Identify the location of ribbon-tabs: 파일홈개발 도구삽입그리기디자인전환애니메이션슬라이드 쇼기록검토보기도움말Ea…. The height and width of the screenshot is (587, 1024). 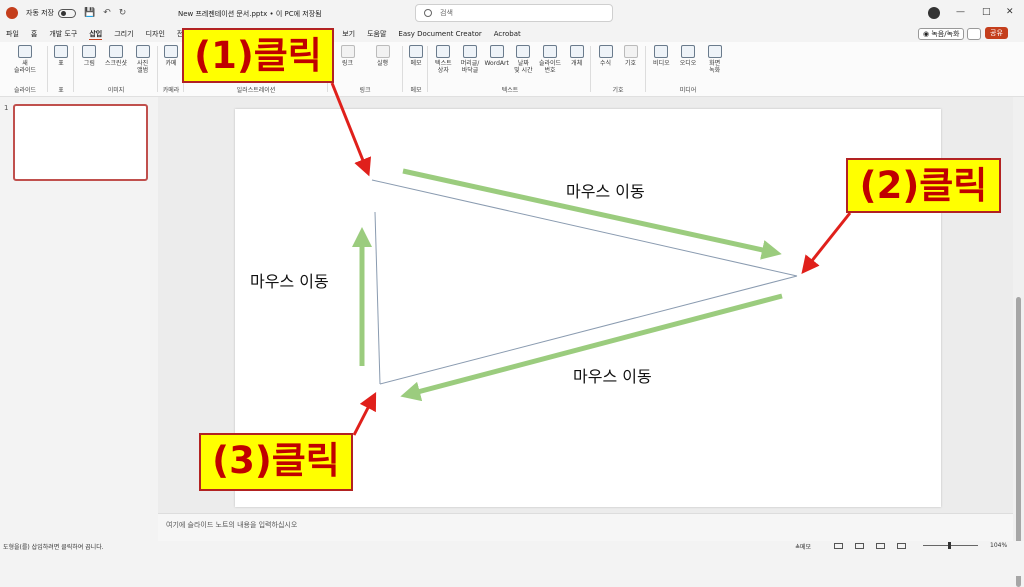
(512, 34).